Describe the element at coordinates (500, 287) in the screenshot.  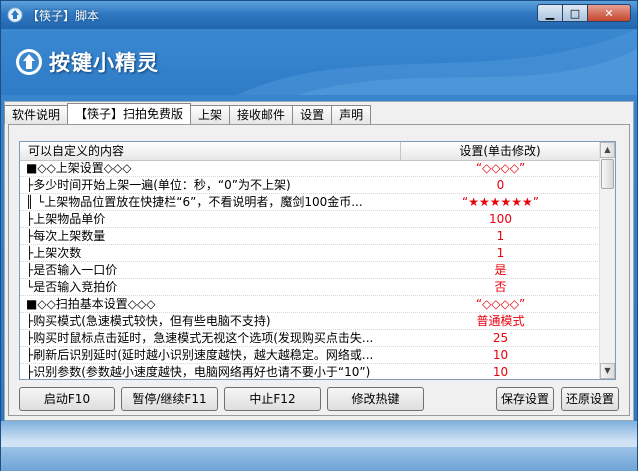
I see `row-value: 否` at that location.